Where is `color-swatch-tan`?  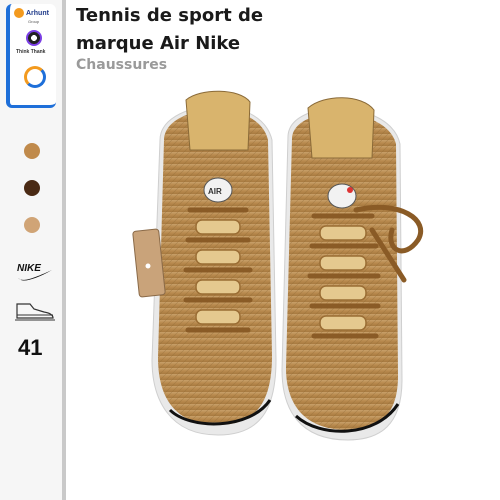 color-swatch-tan is located at coordinates (32, 151).